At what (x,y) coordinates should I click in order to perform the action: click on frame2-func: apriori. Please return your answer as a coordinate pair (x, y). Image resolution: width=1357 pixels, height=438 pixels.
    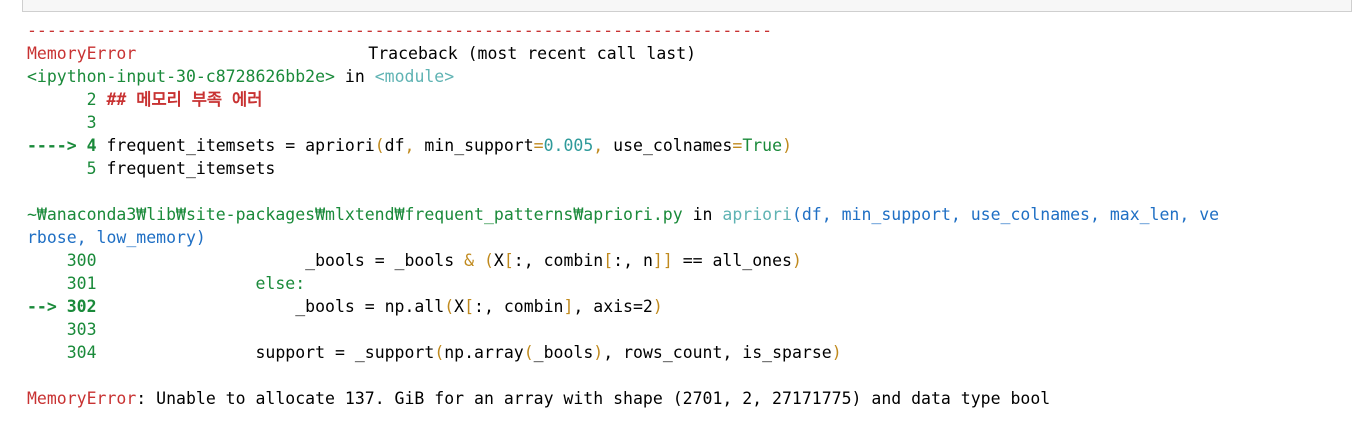
    Looking at the image, I should click on (757, 214).